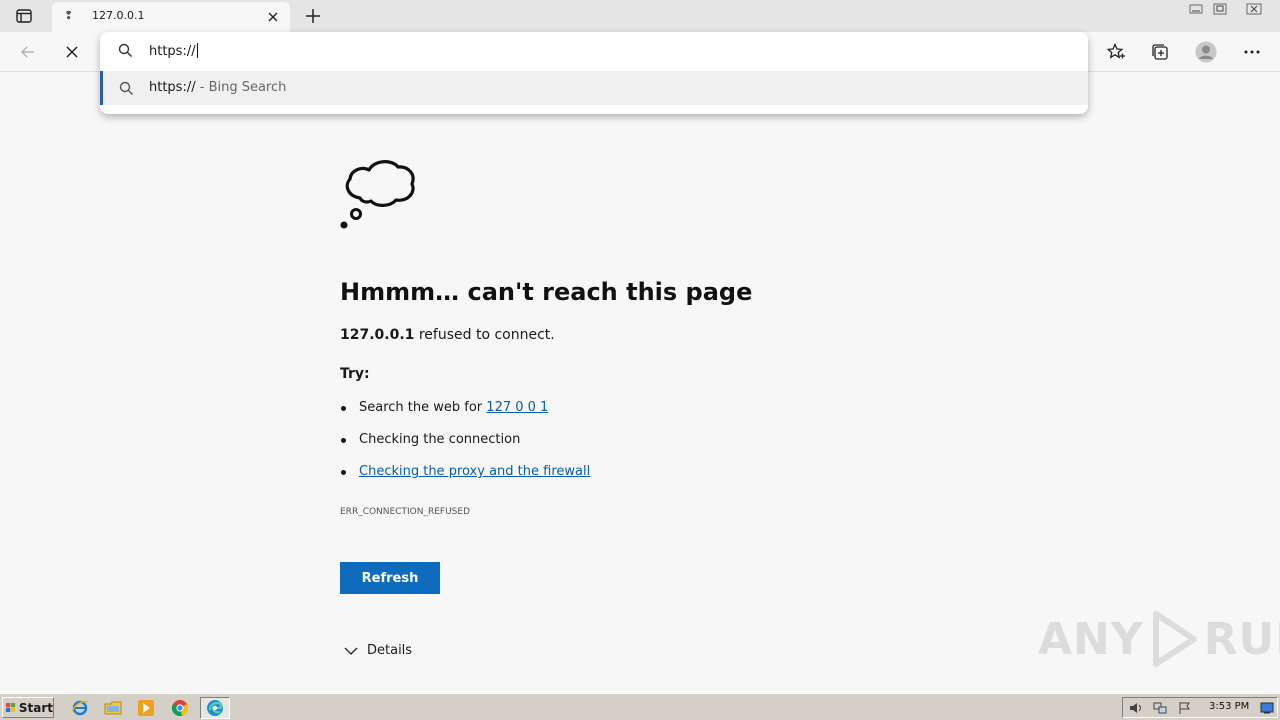 Image resolution: width=1280 pixels, height=720 pixels. Describe the element at coordinates (313, 16) in the screenshot. I see `plus-icon` at that location.